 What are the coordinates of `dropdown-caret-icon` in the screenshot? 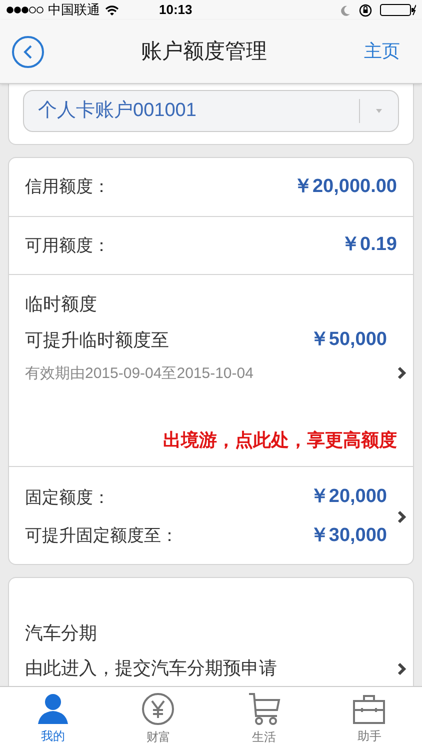 It's located at (379, 111).